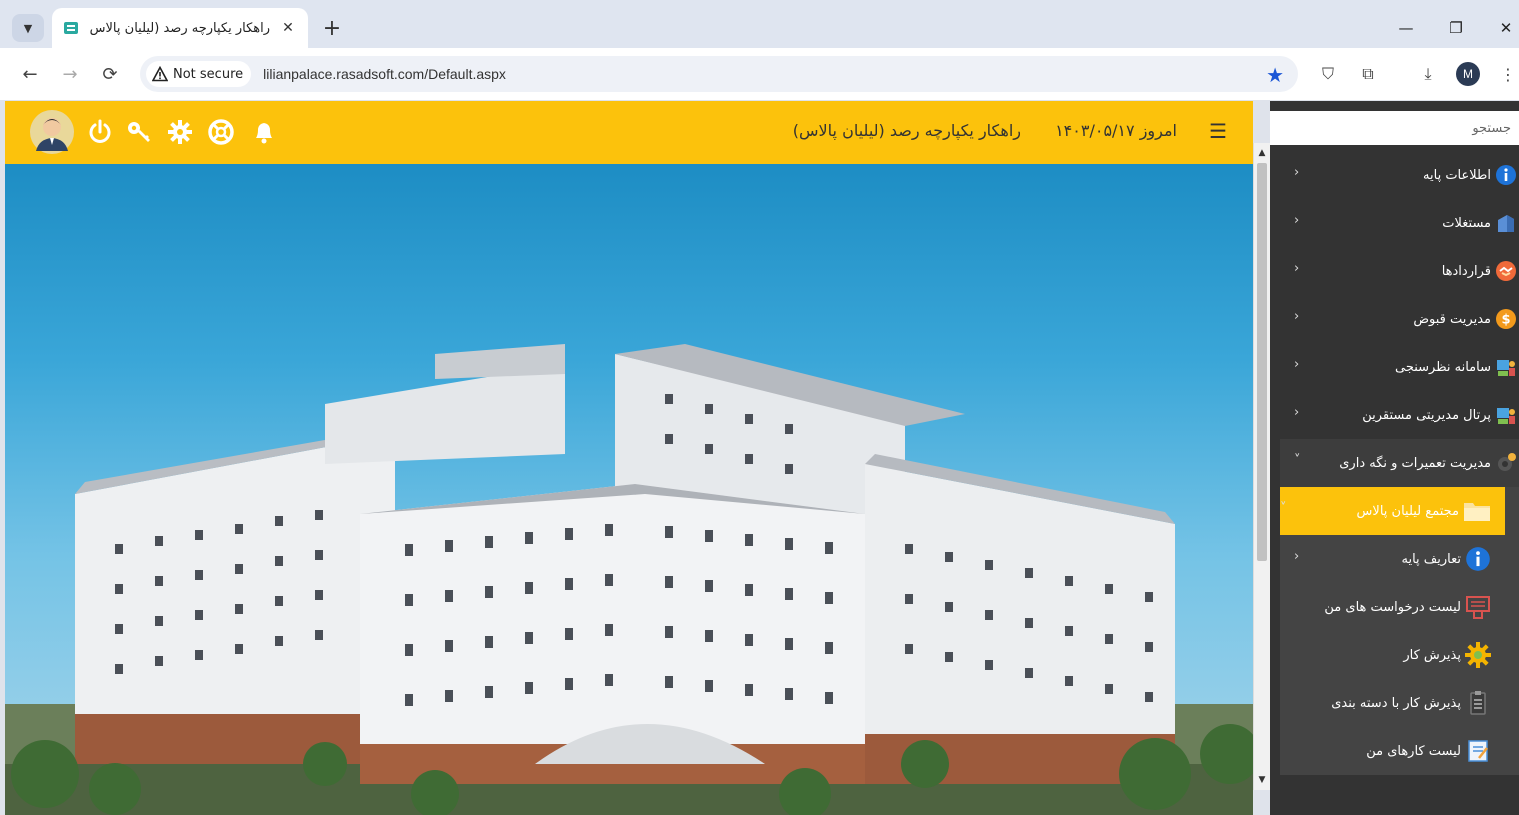 Image resolution: width=1519 pixels, height=815 pixels. What do you see at coordinates (1477, 512) in the screenshot?
I see `folder-icon` at bounding box center [1477, 512].